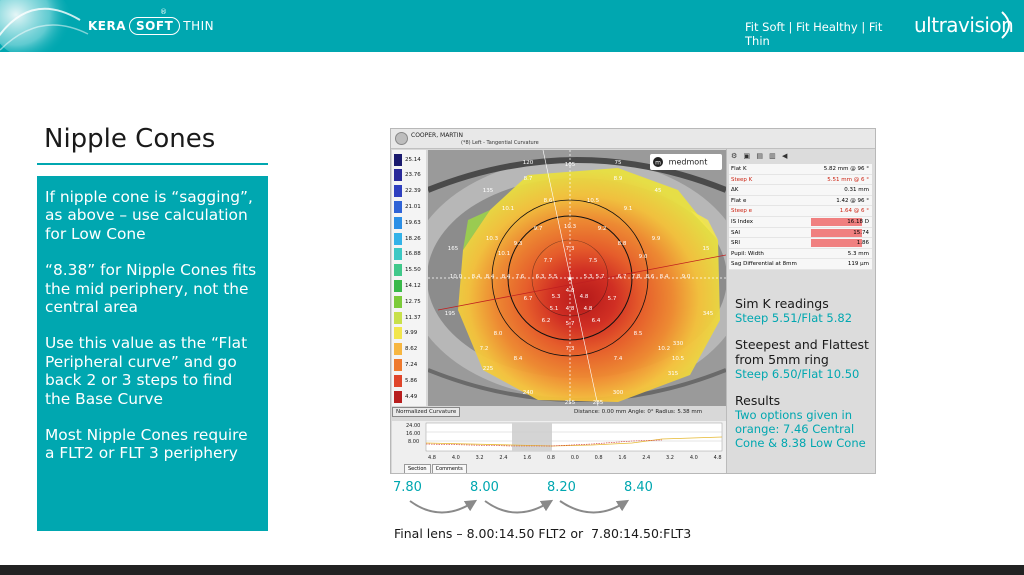 Image resolution: width=1024 pixels, height=575 pixels. What do you see at coordinates (540, 277) in the screenshot?
I see `svg-text: 6.3` at bounding box center [540, 277].